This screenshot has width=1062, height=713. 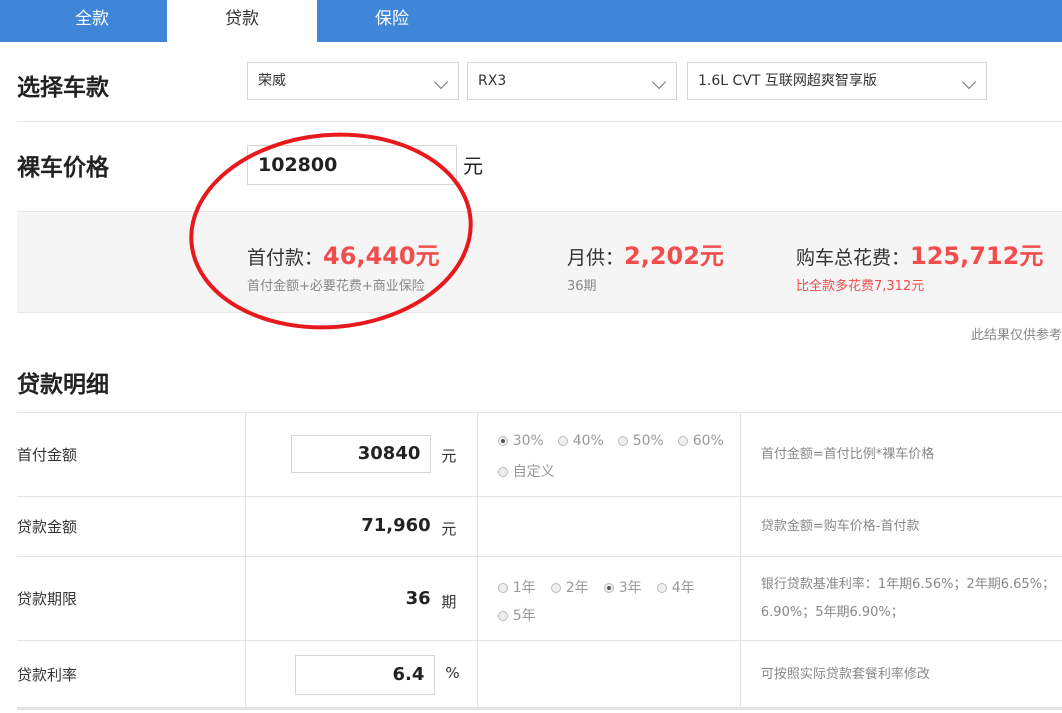 What do you see at coordinates (1016, 335) in the screenshot?
I see `disclaimer-note: 此结果仅供参考` at bounding box center [1016, 335].